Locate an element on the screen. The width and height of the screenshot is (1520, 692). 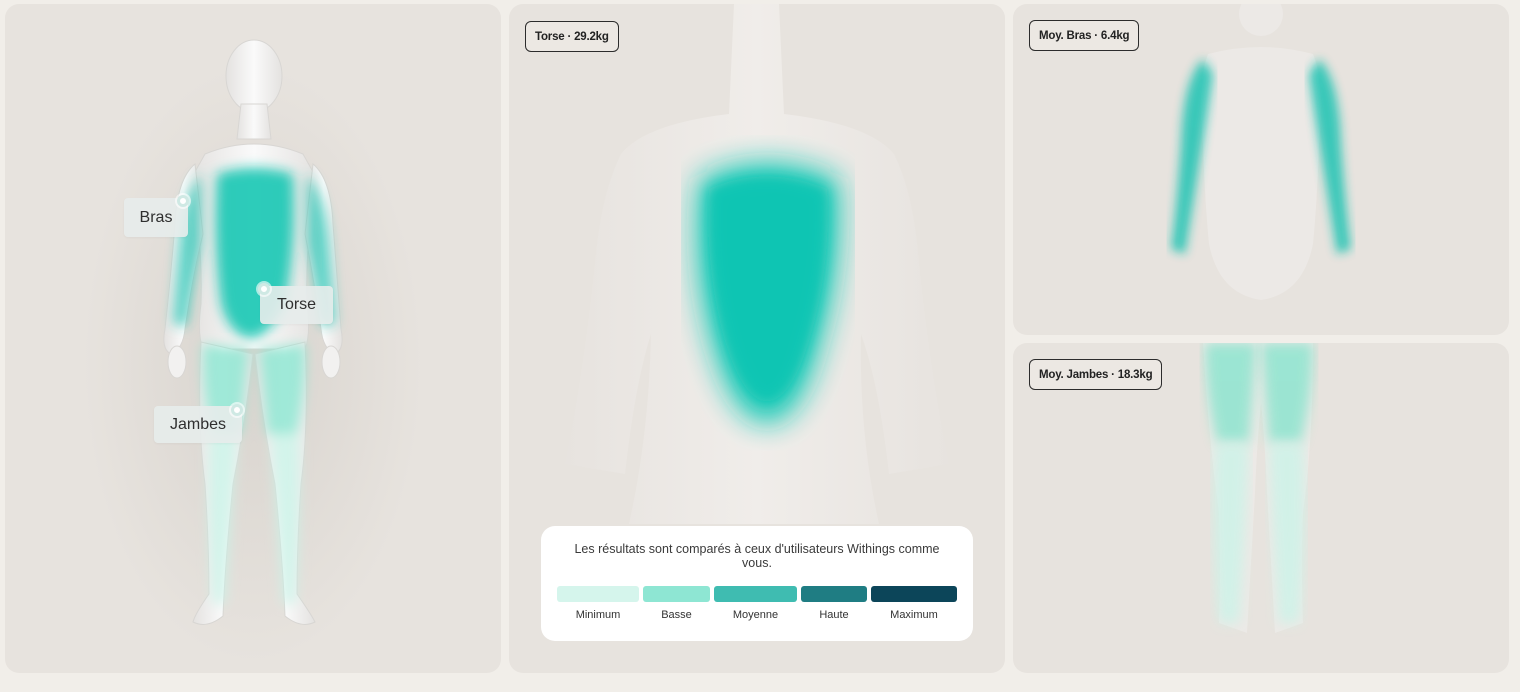
label-torso: Torse is located at coordinates (296, 305).